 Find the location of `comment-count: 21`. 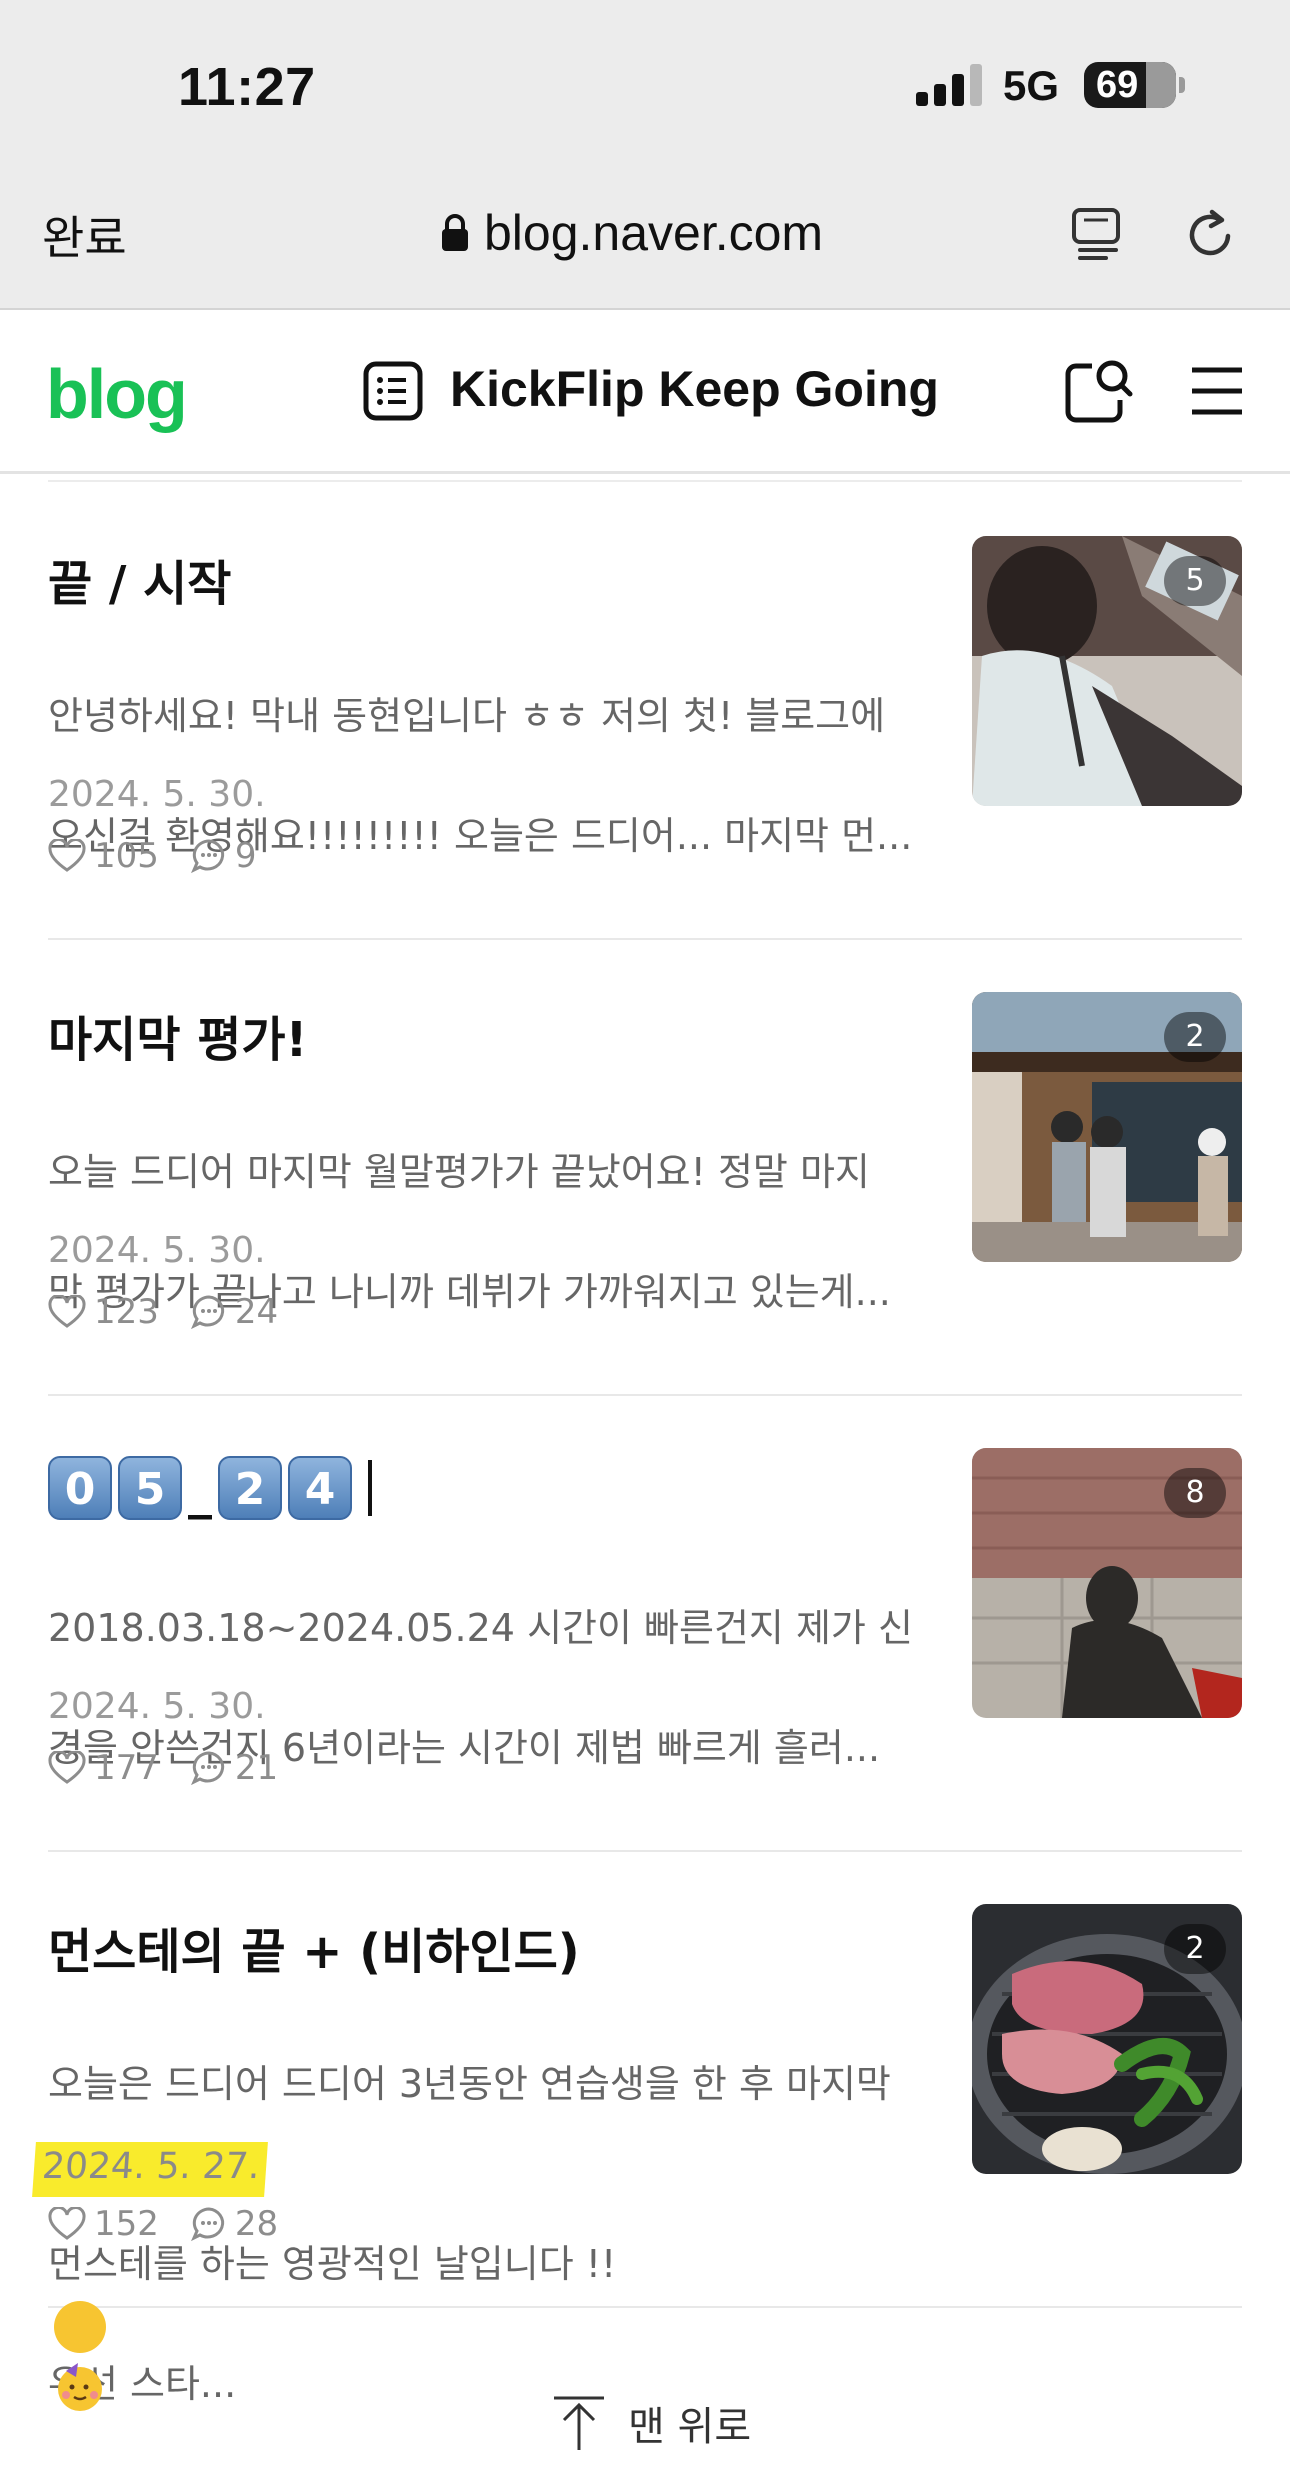

comment-count: 21 is located at coordinates (256, 1768).